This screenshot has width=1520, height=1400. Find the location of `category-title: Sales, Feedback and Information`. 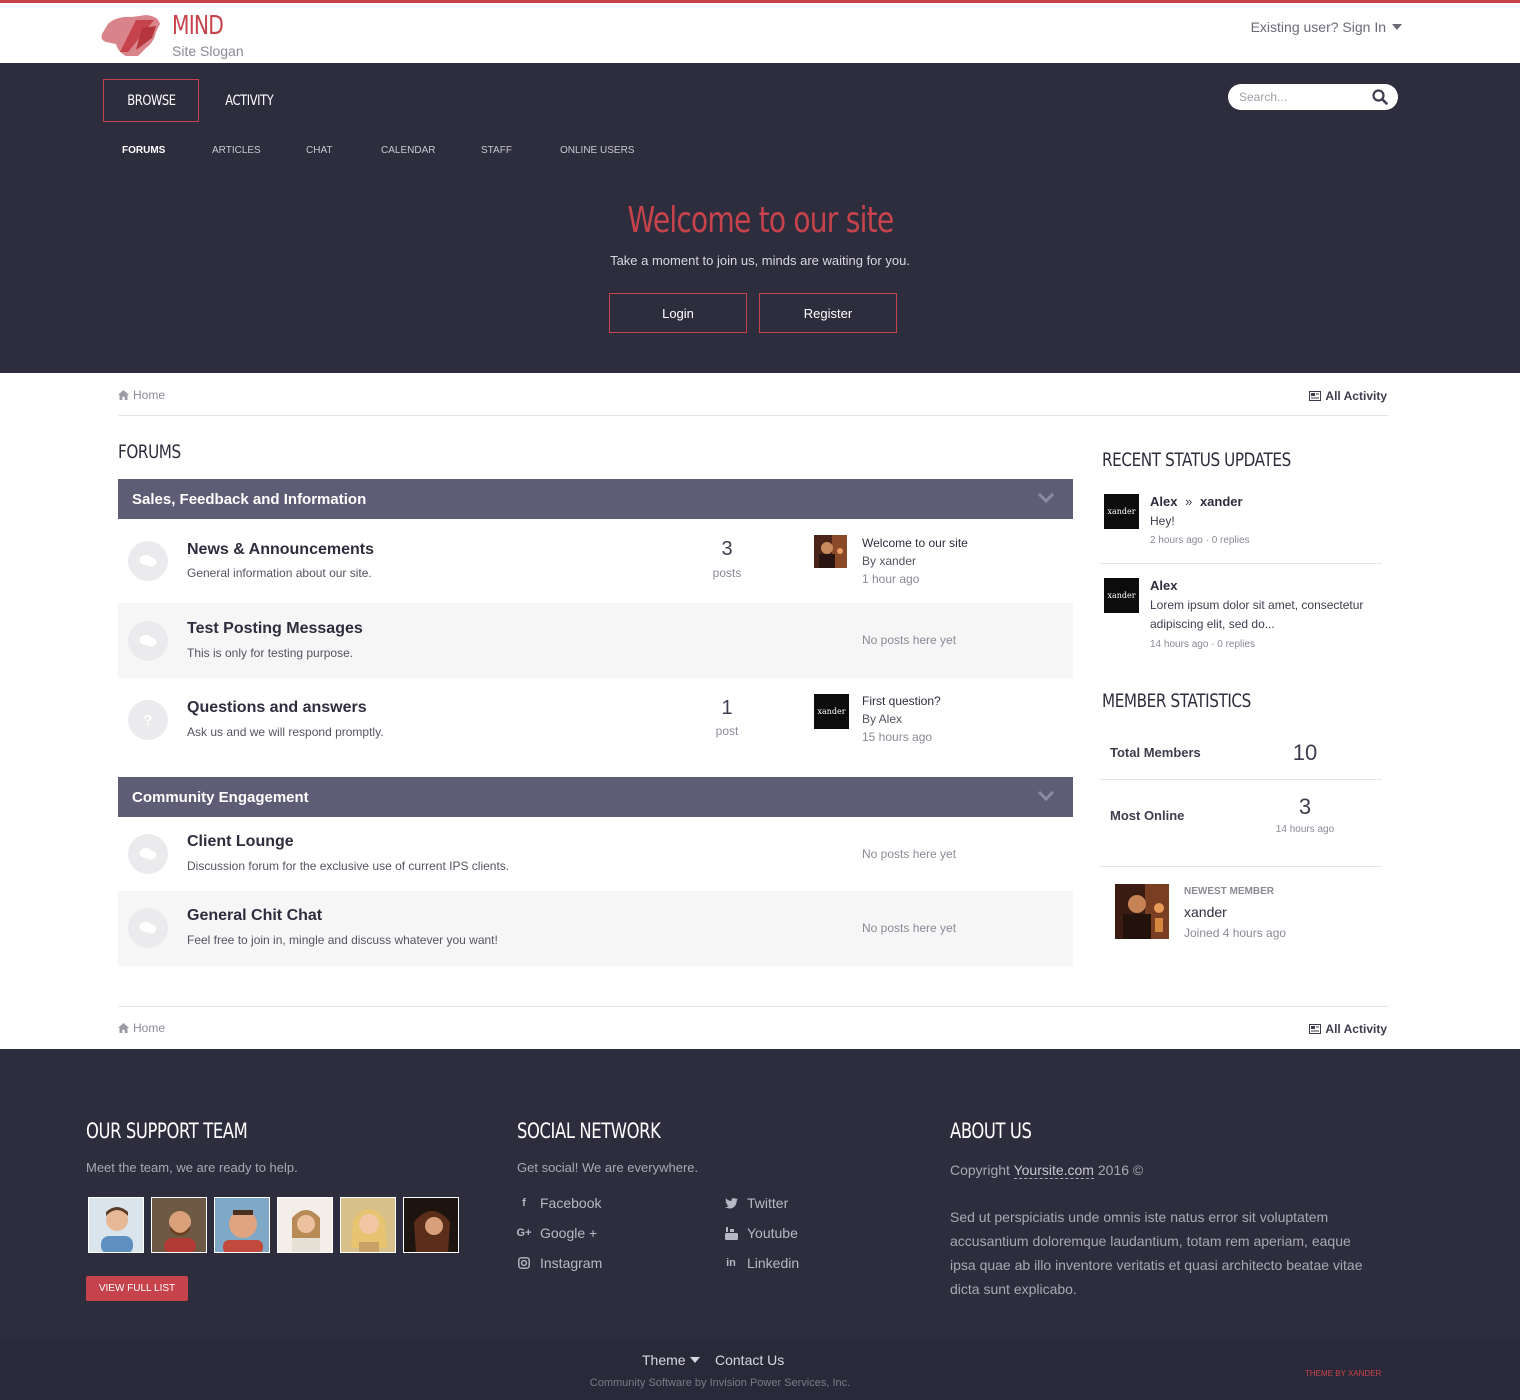

category-title: Sales, Feedback and Information is located at coordinates (249, 499).